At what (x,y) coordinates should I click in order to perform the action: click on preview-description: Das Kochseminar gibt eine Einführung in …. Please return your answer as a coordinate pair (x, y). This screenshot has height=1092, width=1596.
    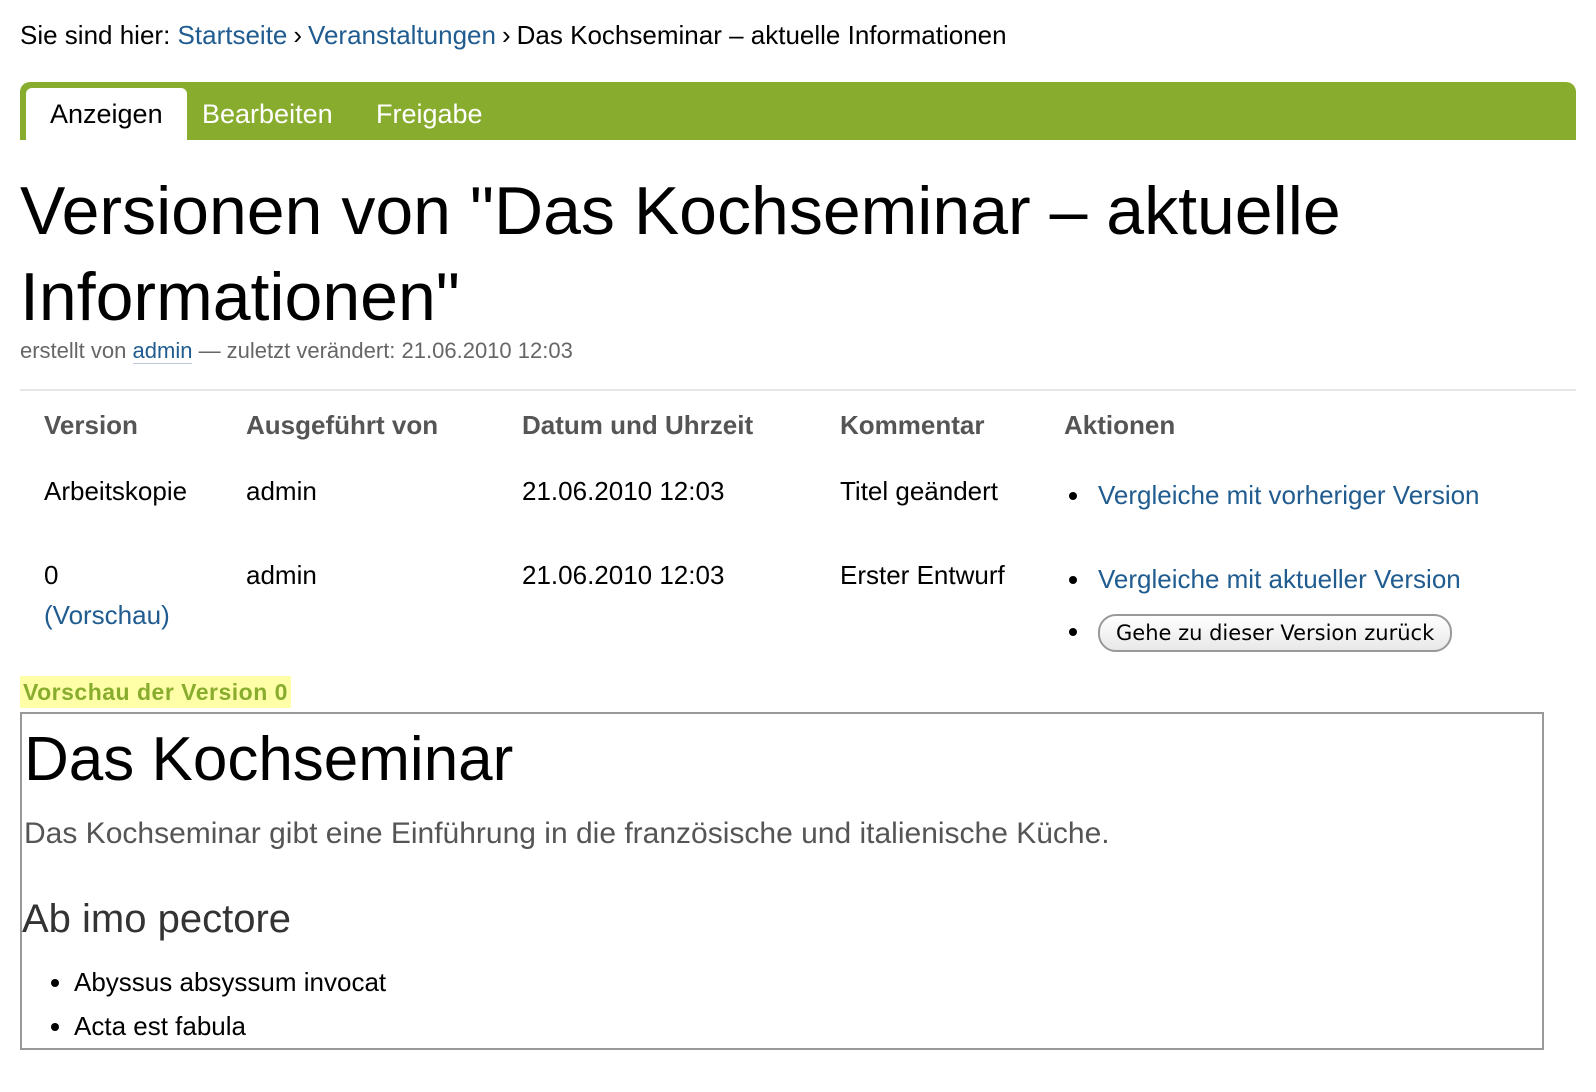
    Looking at the image, I should click on (567, 833).